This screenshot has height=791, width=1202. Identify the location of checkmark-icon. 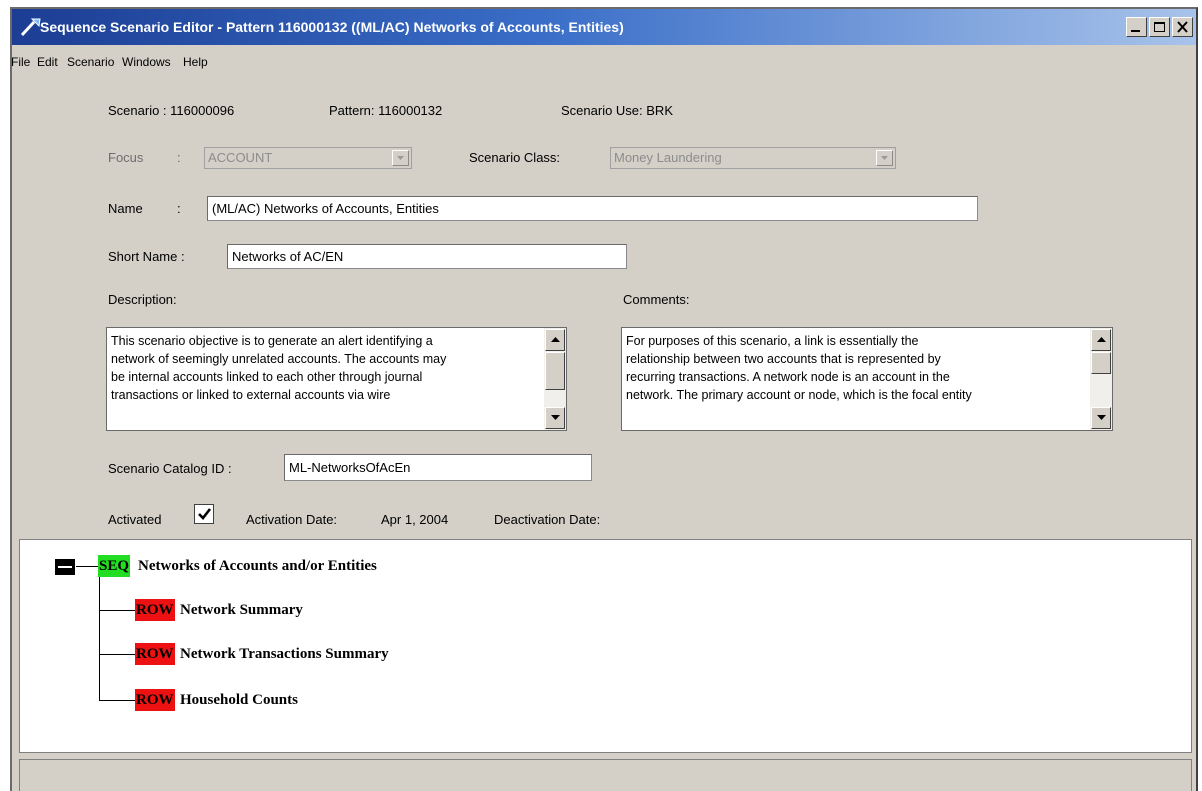
(205, 514).